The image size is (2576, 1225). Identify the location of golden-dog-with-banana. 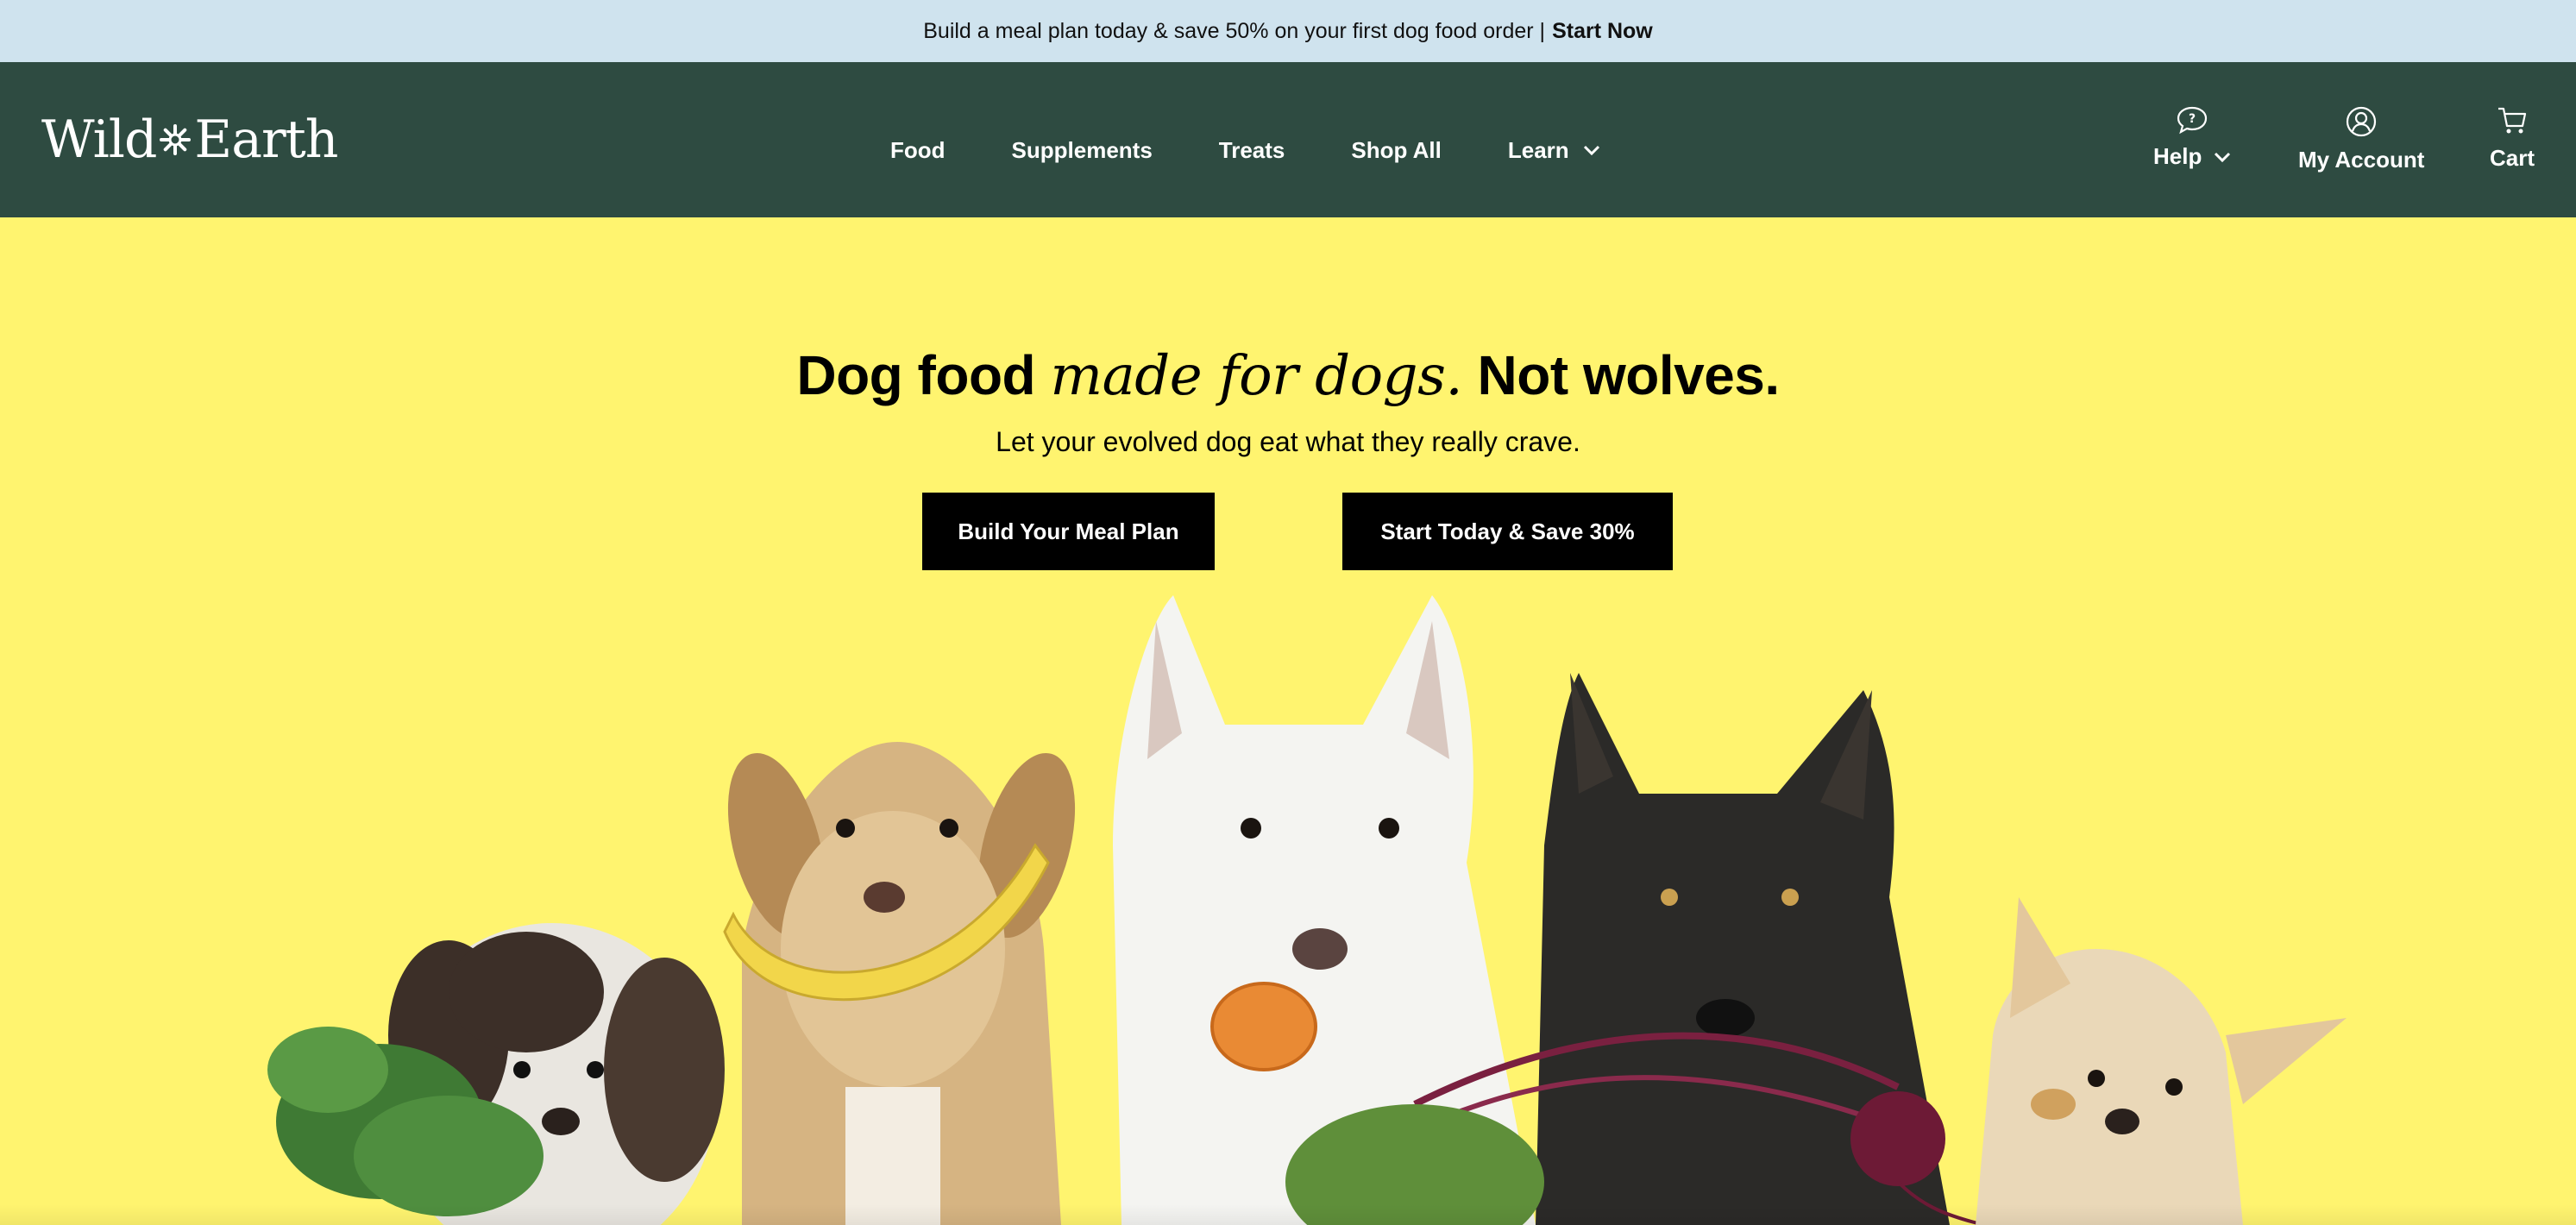
(899, 983).